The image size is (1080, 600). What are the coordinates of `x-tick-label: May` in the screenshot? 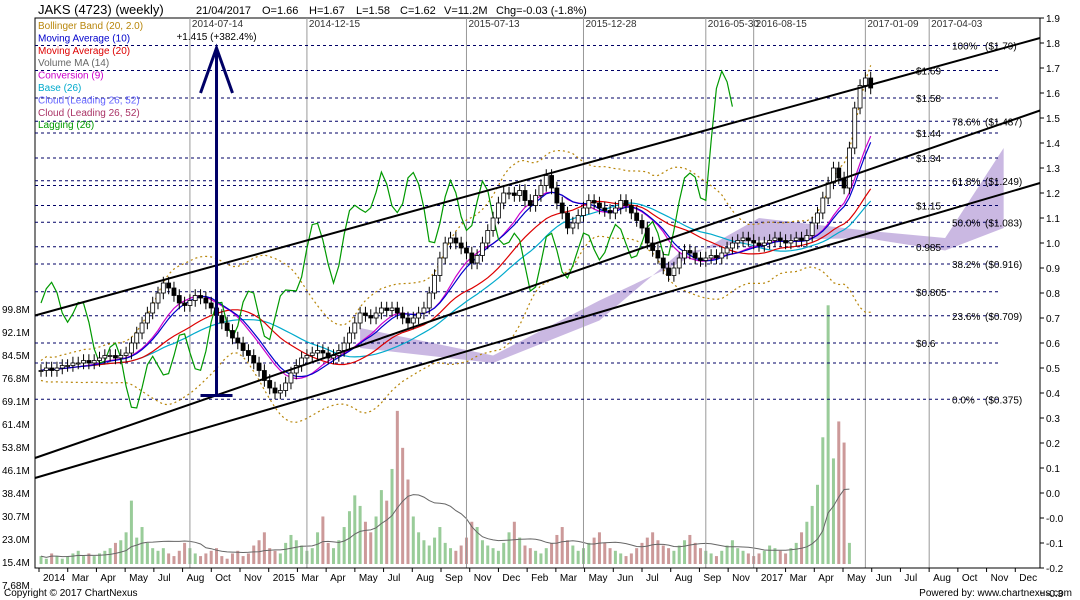 It's located at (368, 578).